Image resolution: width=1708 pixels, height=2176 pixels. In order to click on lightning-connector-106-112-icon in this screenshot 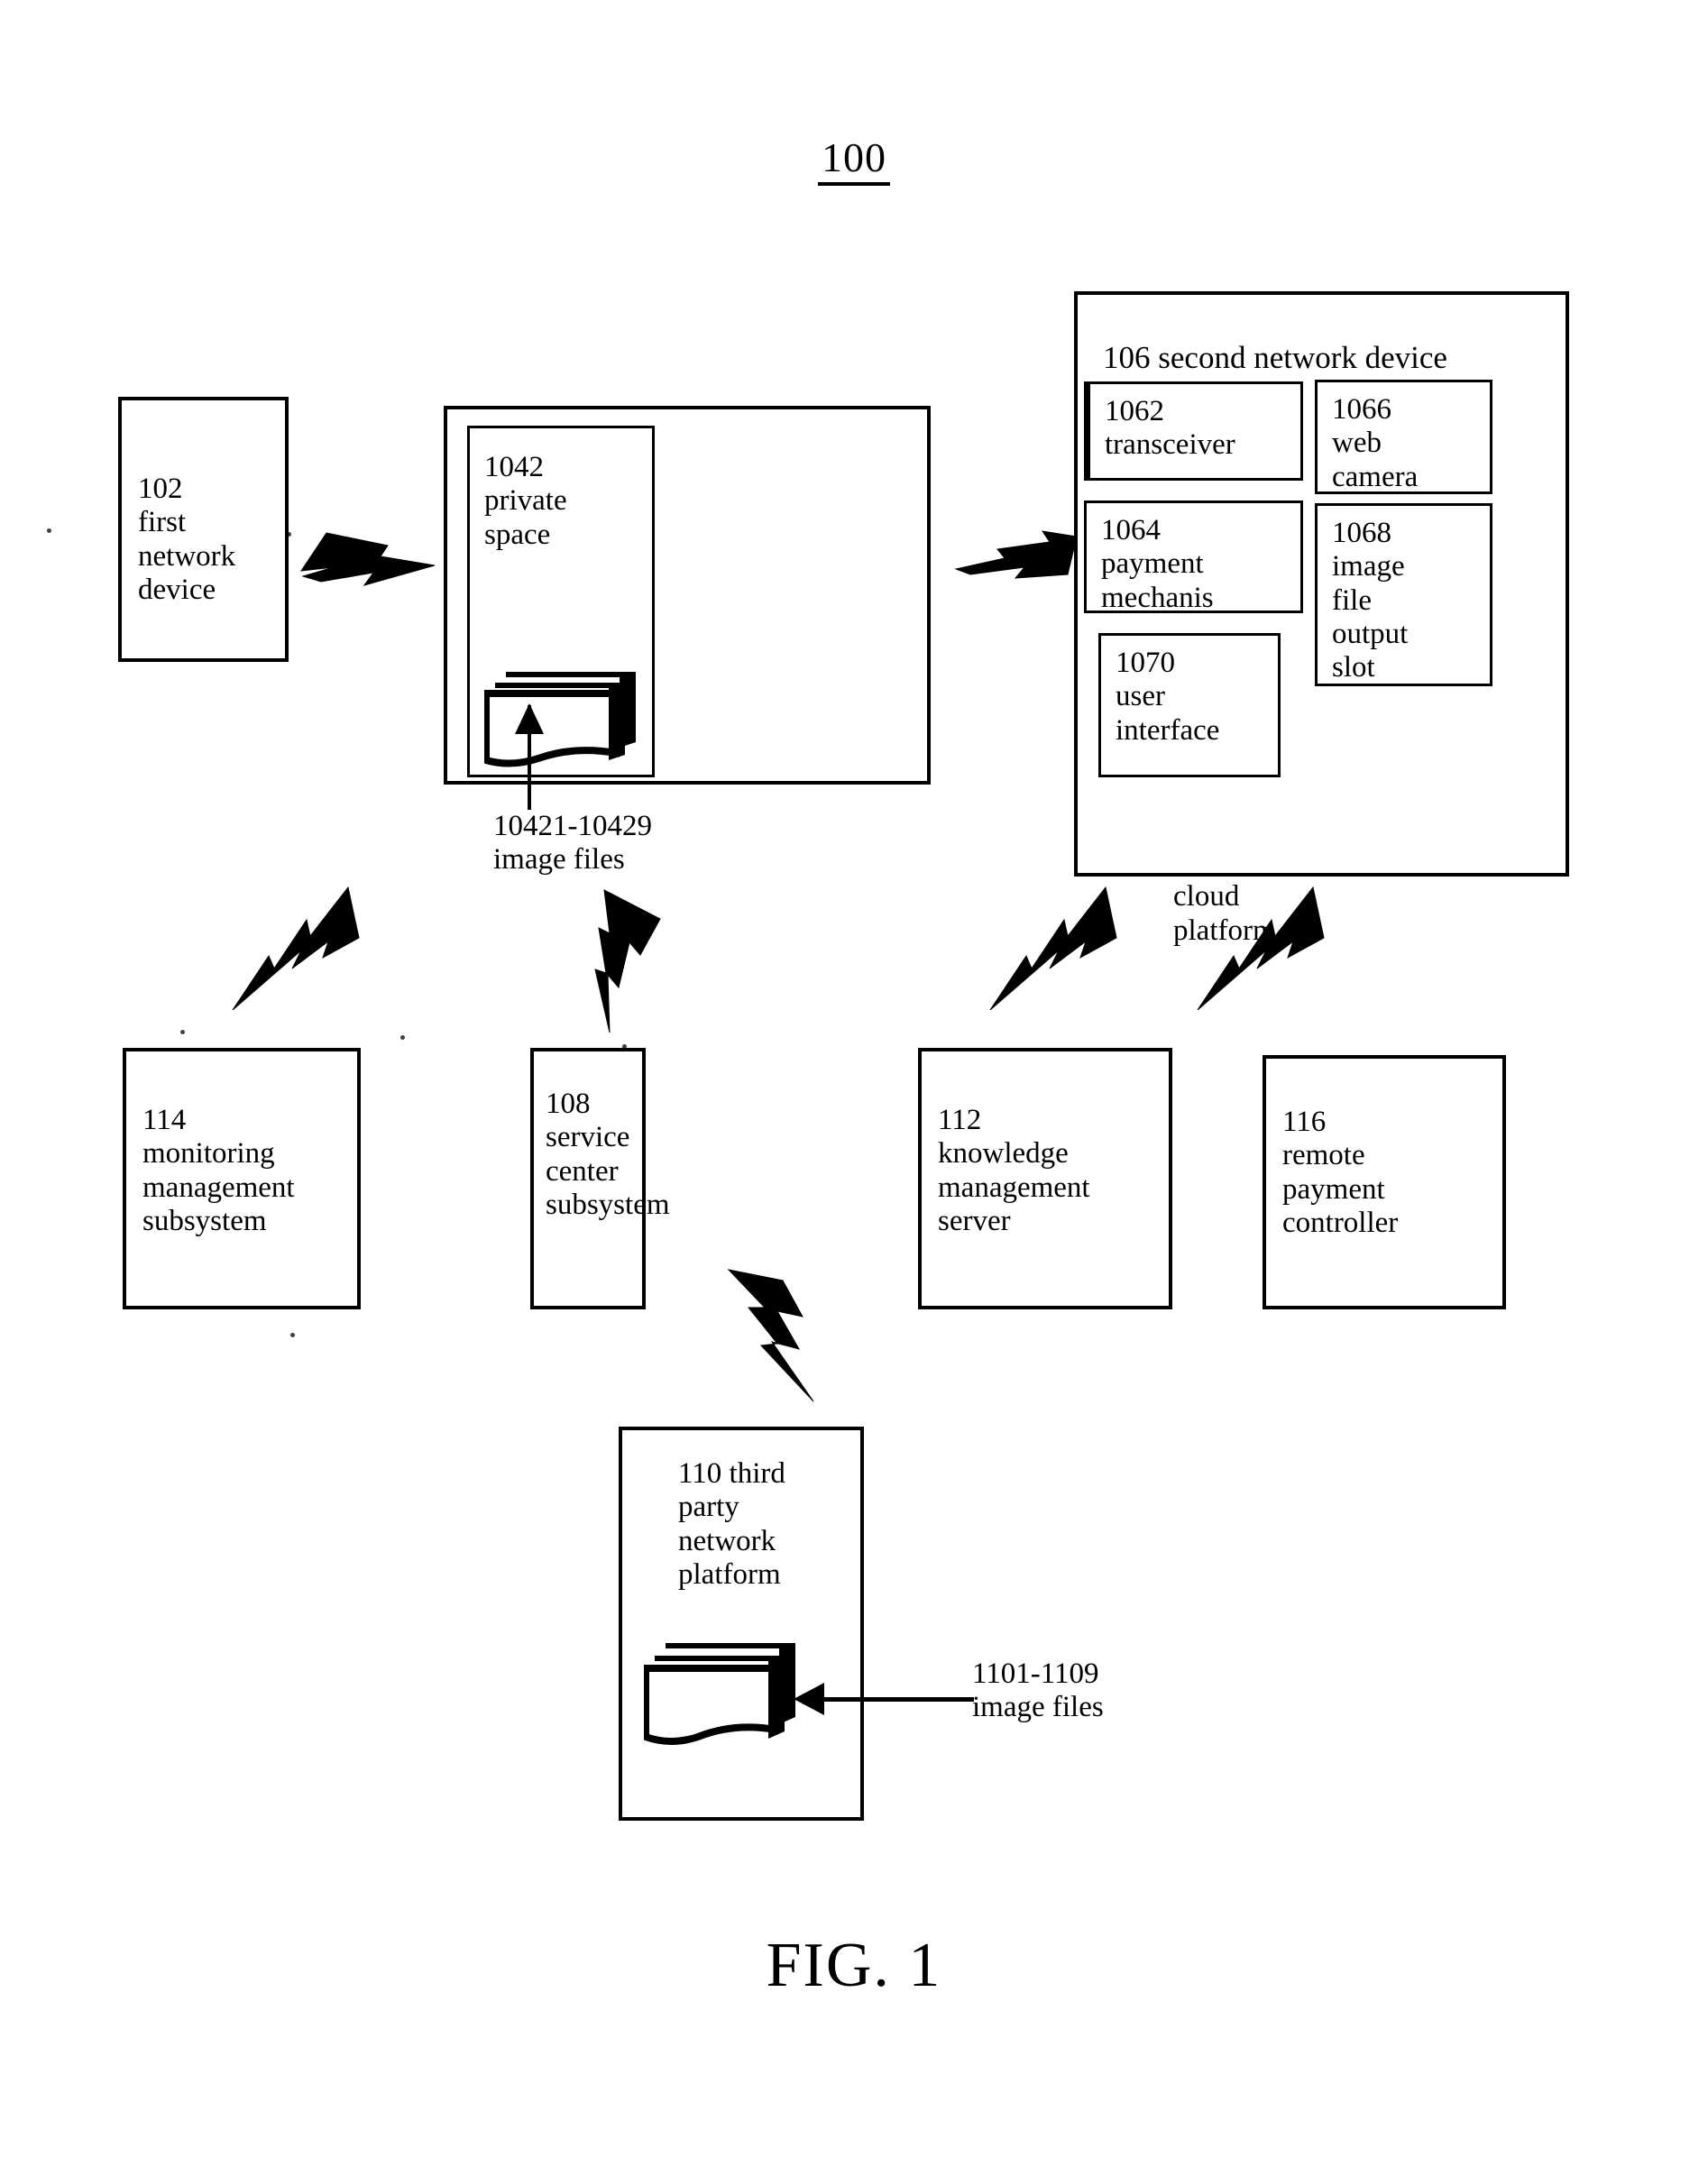, I will do `click(1053, 954)`.